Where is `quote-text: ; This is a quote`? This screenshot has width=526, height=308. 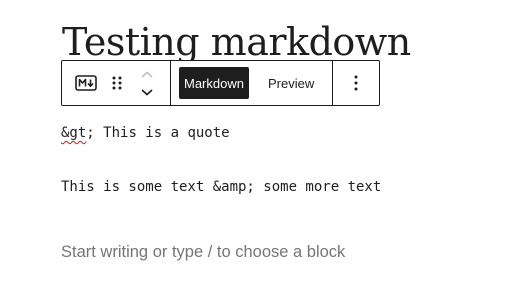
quote-text: ; This is a quote is located at coordinates (158, 133).